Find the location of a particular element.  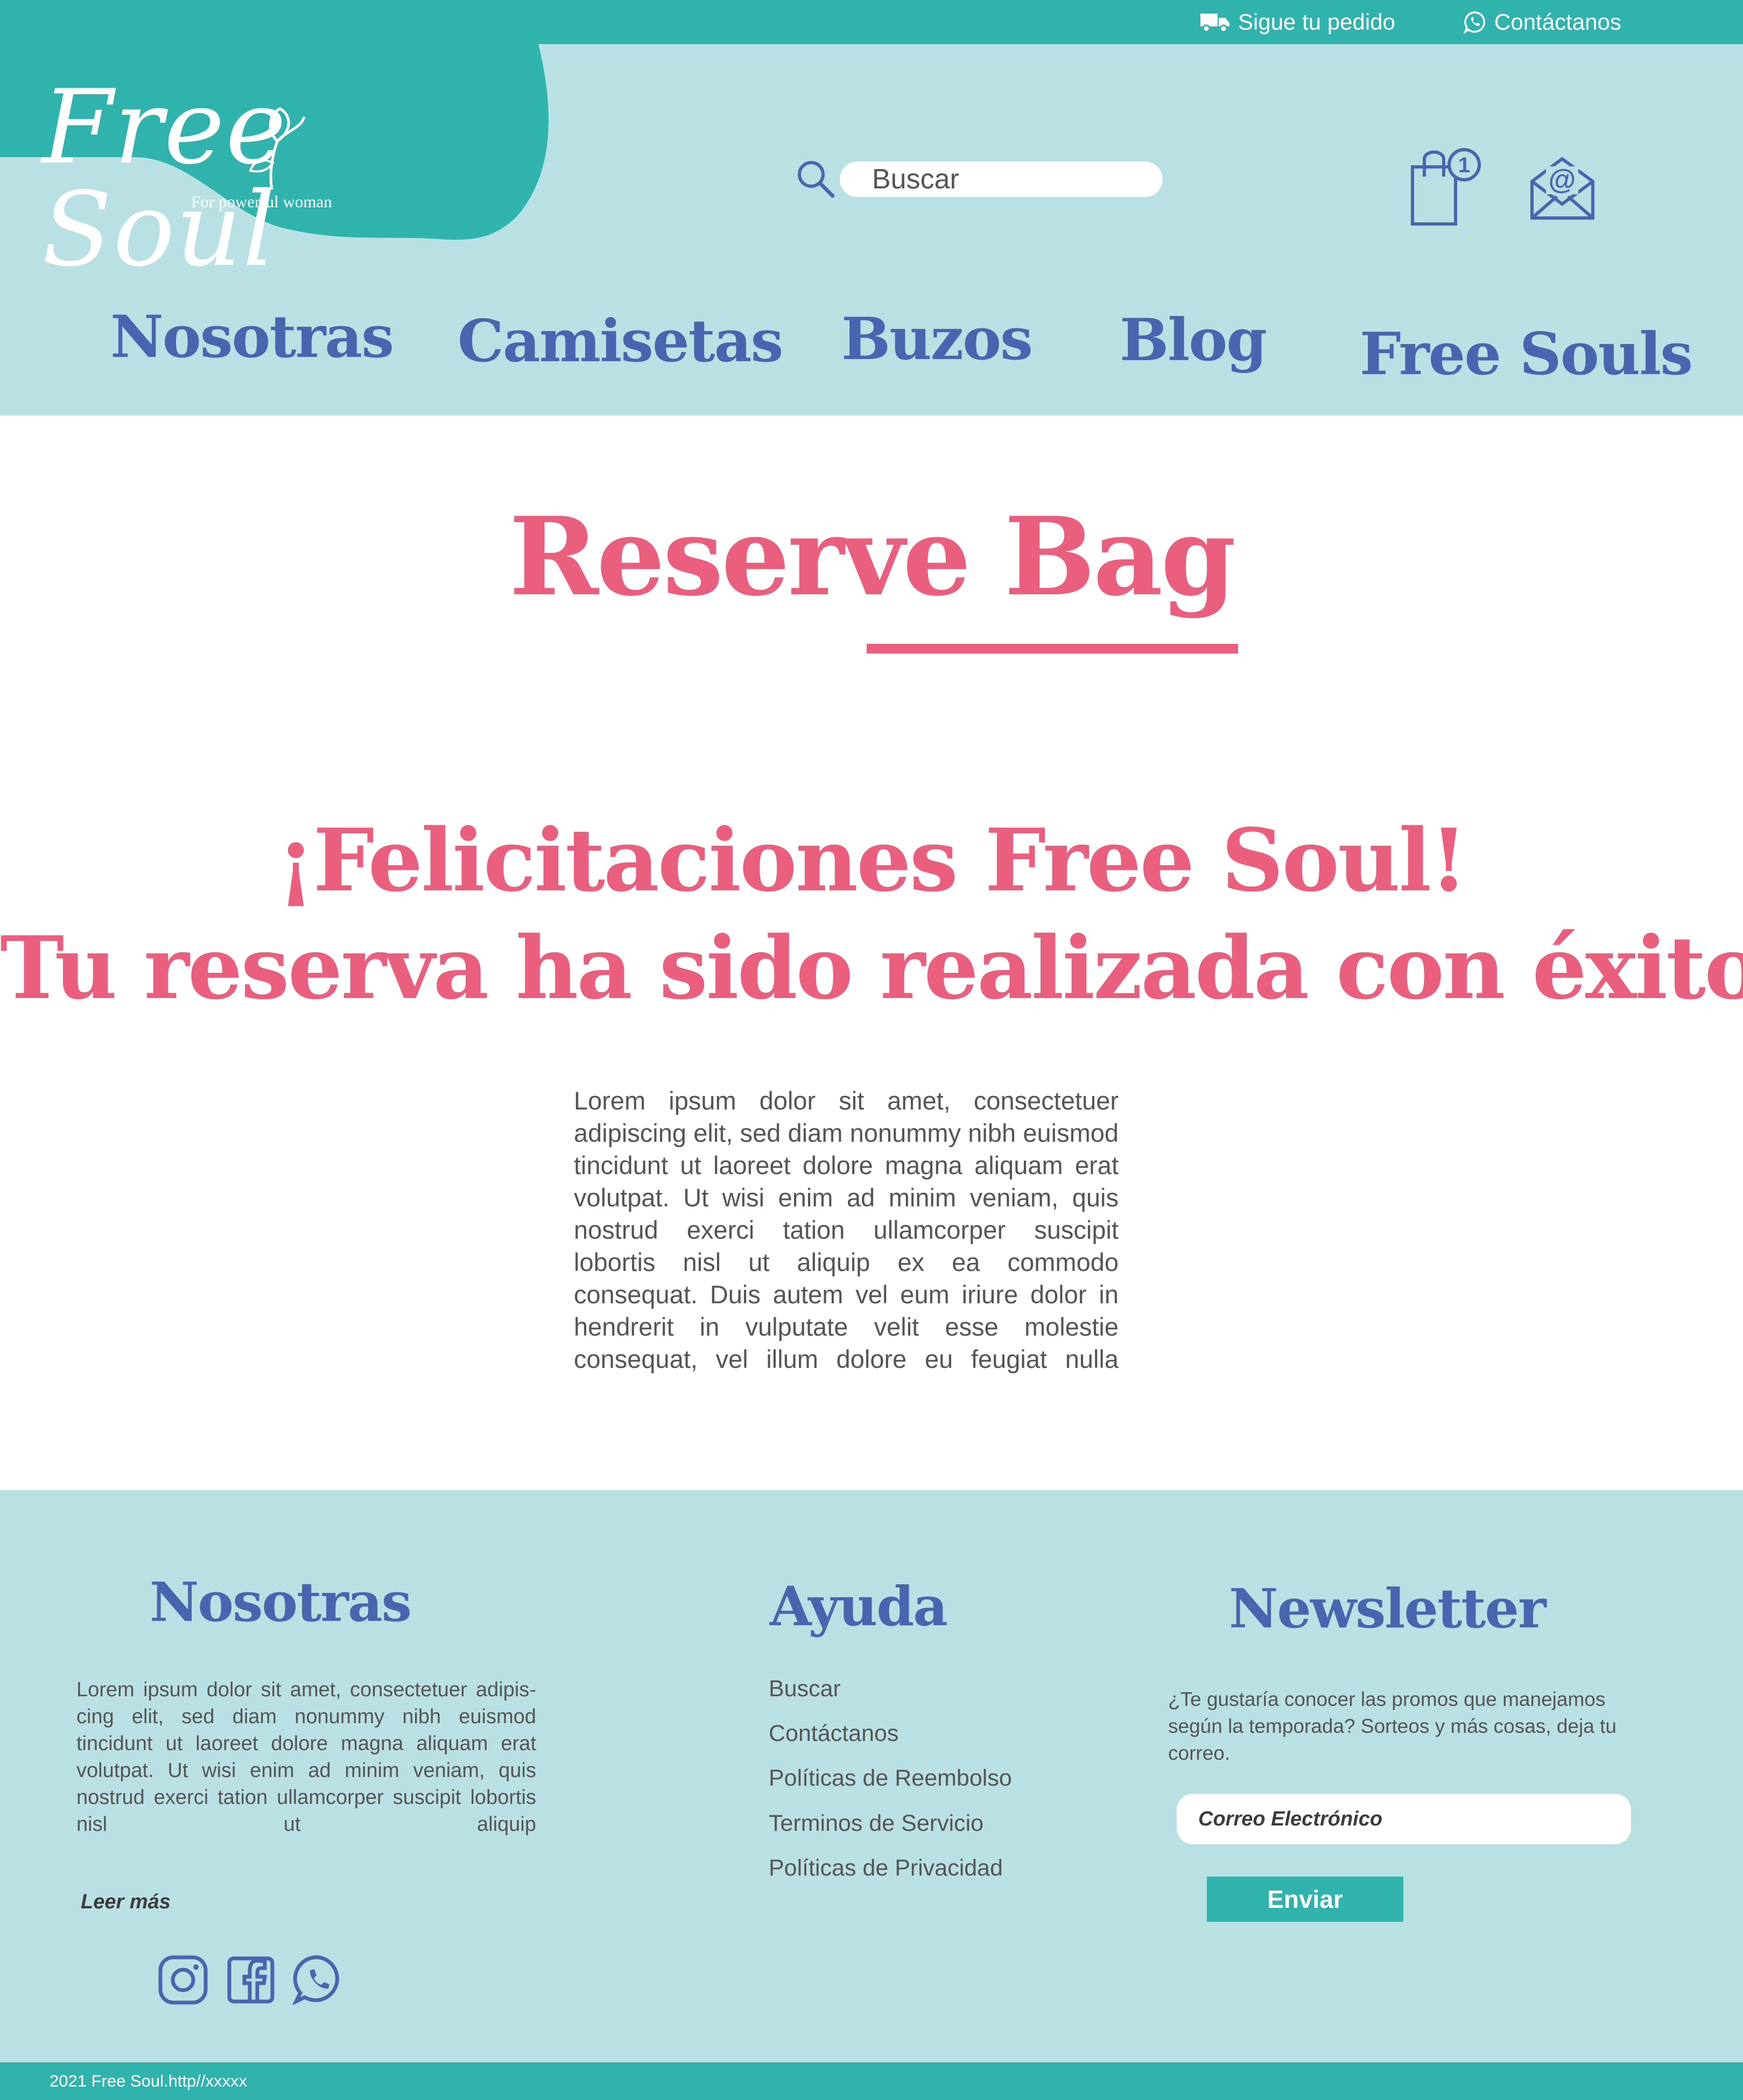

mail-icon: @ is located at coordinates (1562, 188).